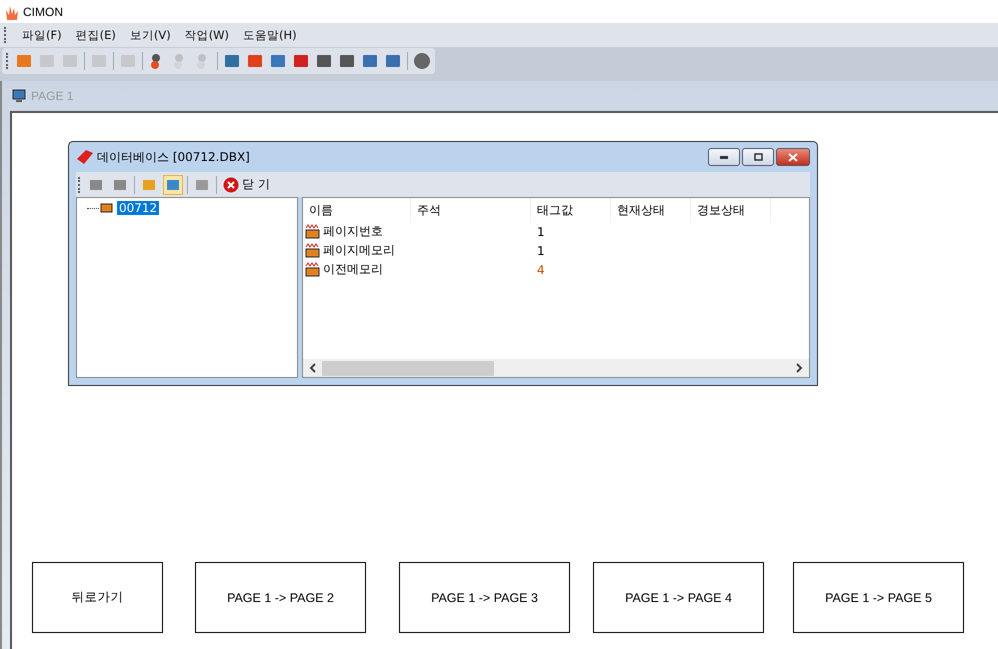 This screenshot has height=649, width=998. I want to click on scroll-thumb, so click(408, 368).